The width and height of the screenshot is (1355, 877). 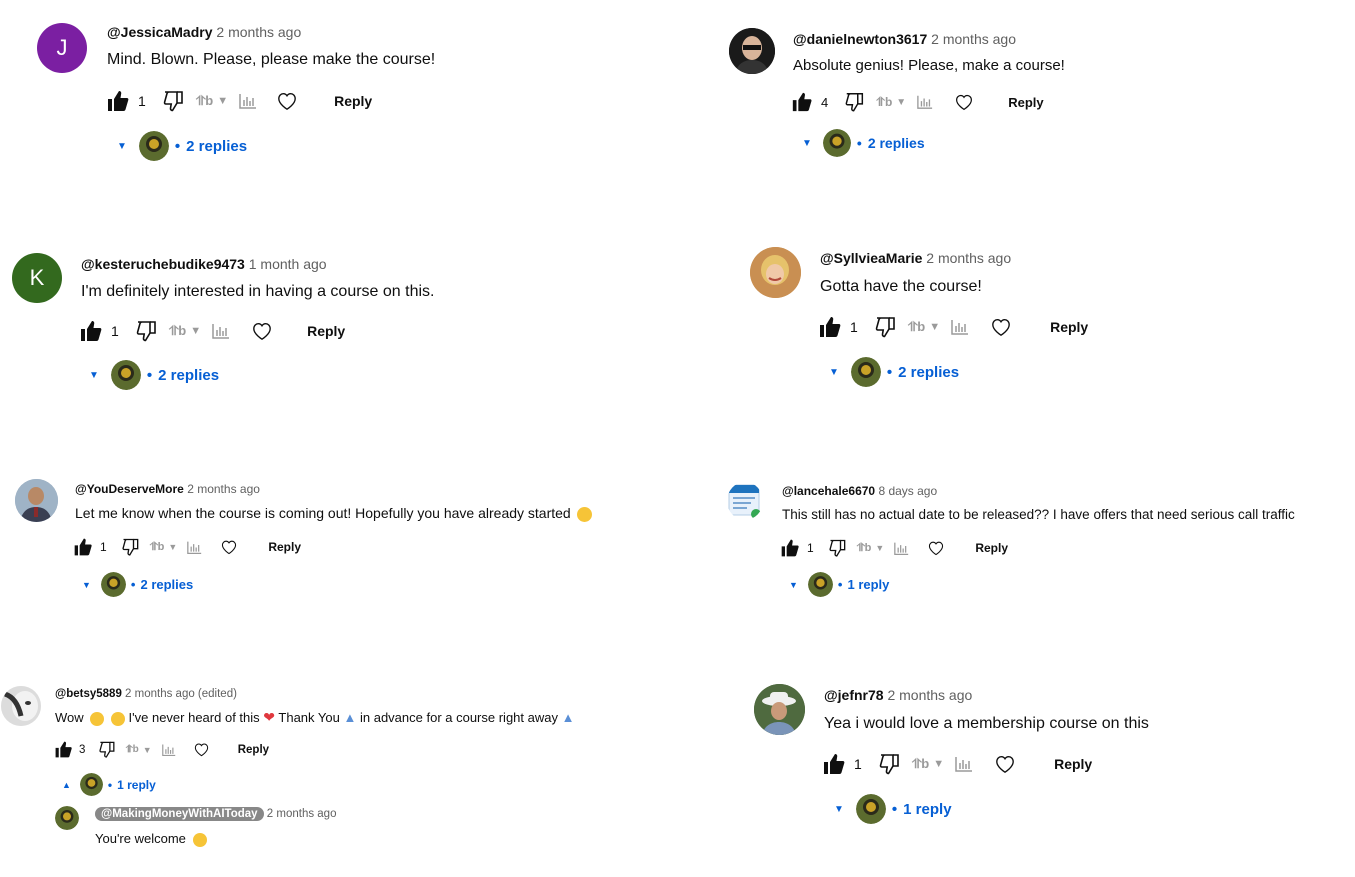 I want to click on reply-author-avatar, so click(x=67, y=818).